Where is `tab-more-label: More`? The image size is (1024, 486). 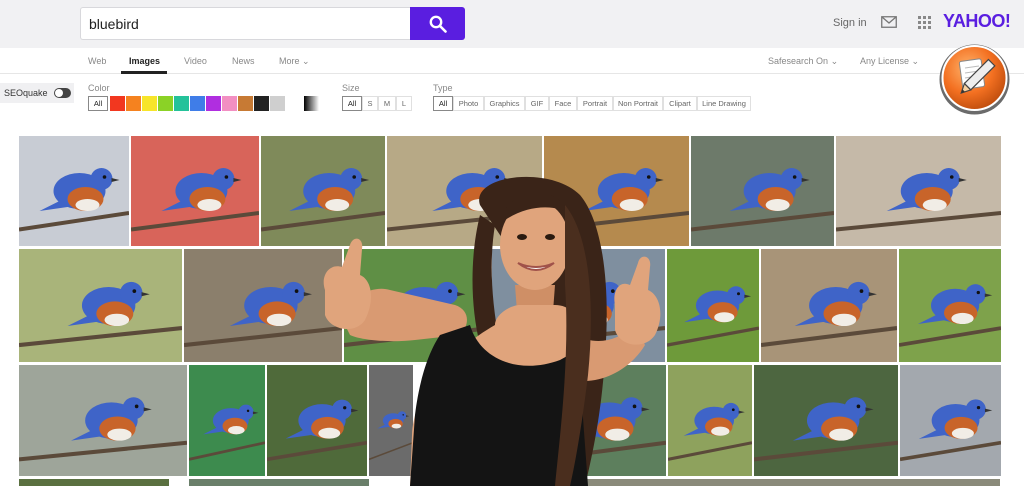
tab-more-label: More is located at coordinates (289, 61).